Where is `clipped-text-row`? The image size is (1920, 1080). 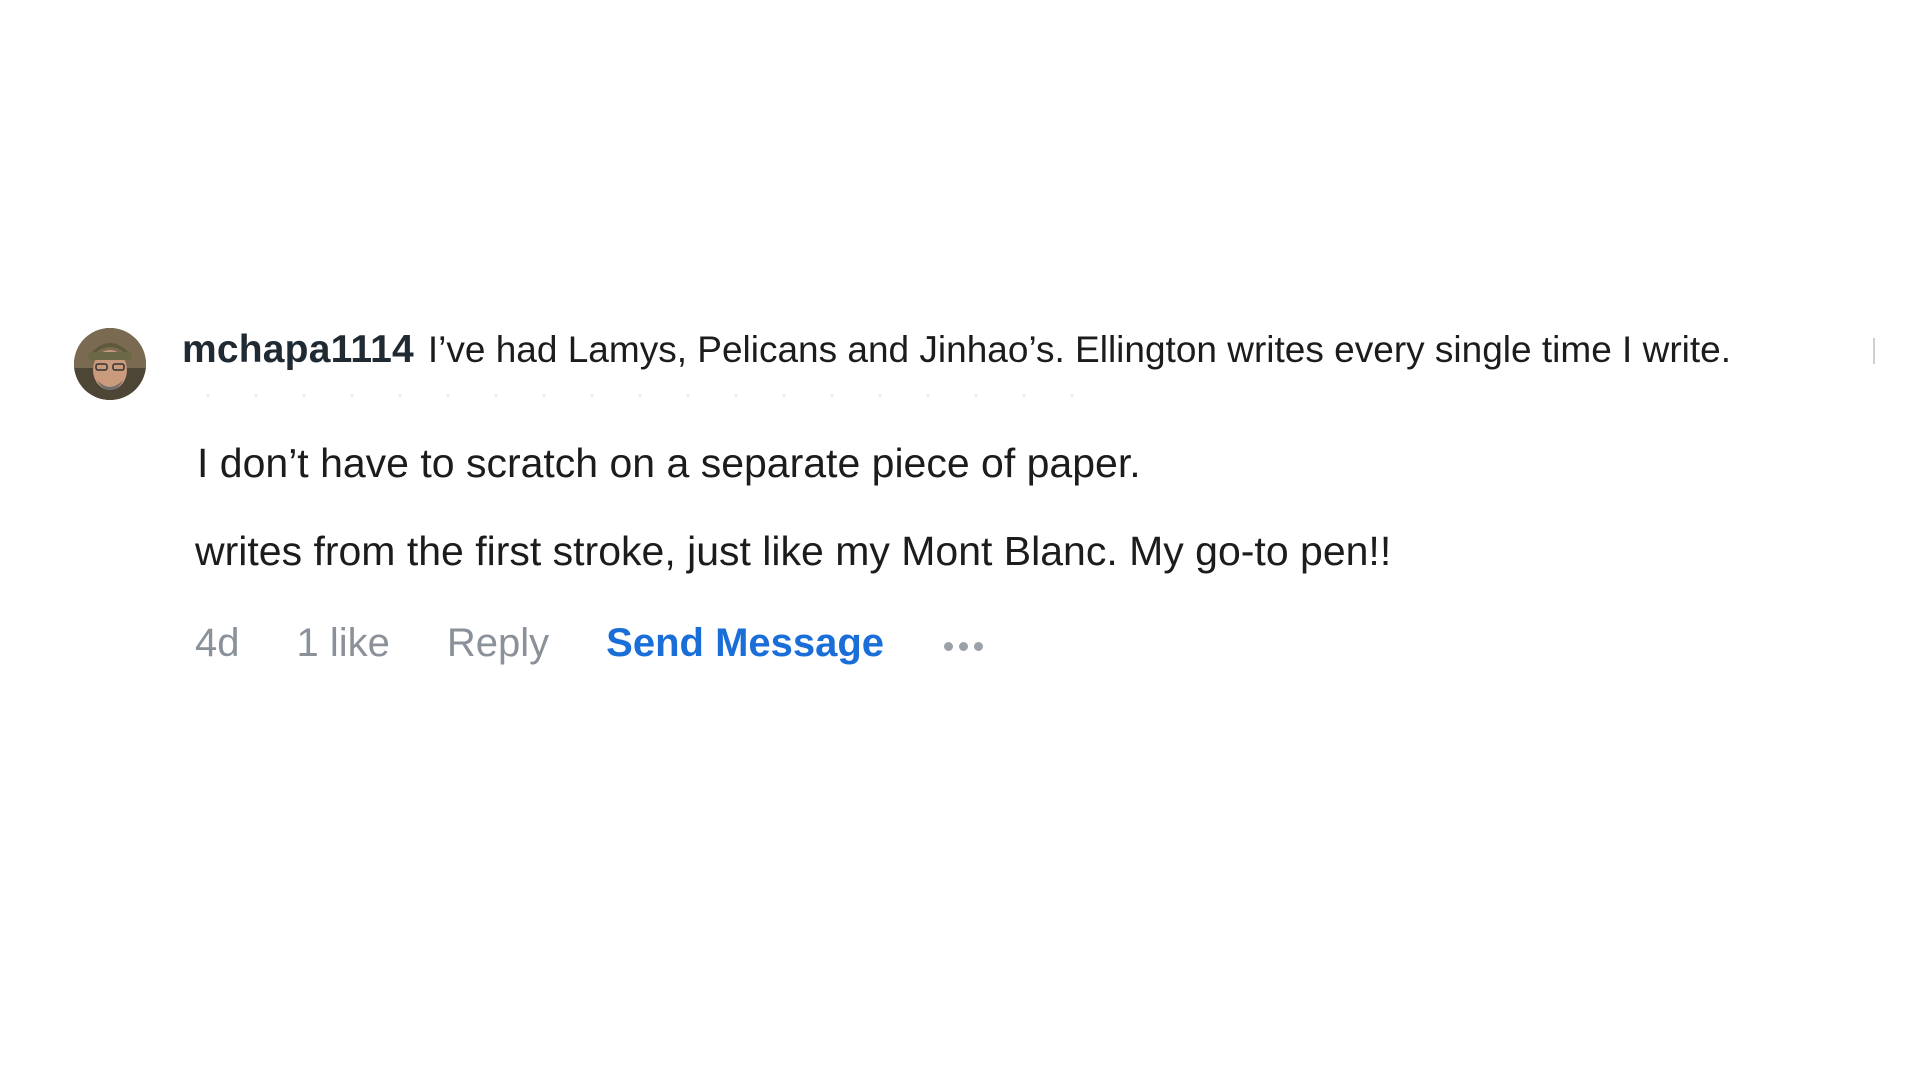 clipped-text-row is located at coordinates (634, 395).